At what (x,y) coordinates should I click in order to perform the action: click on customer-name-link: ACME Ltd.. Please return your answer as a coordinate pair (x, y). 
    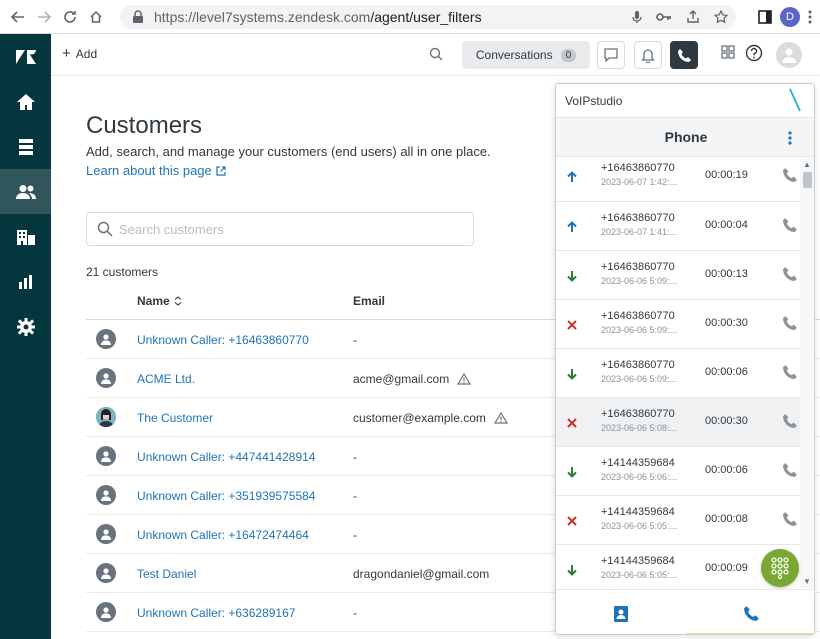
    Looking at the image, I should click on (166, 379).